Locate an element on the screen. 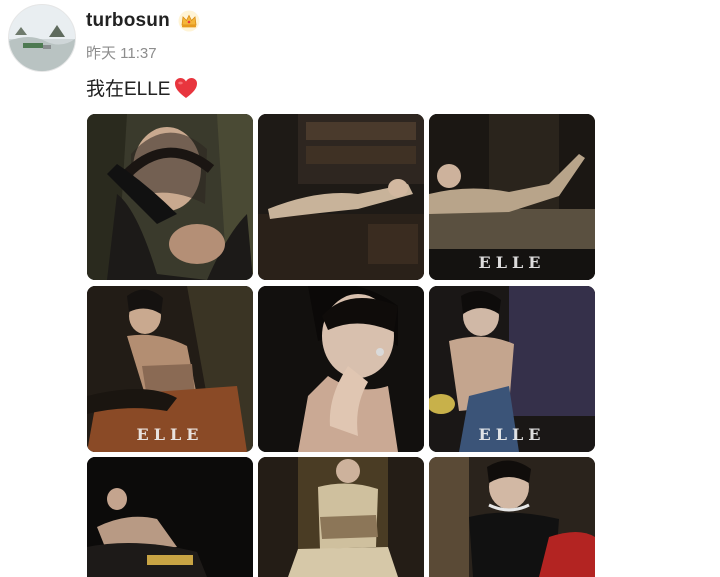 This screenshot has width=720, height=577. crown-icon is located at coordinates (189, 21).